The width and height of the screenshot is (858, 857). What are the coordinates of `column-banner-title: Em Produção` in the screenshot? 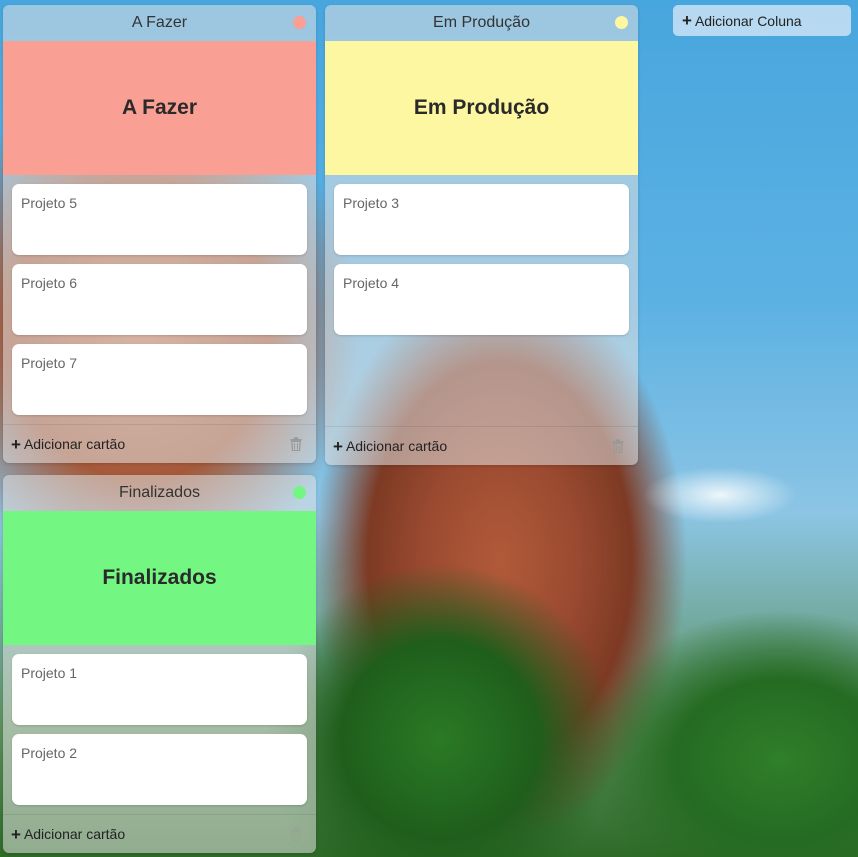 It's located at (481, 107).